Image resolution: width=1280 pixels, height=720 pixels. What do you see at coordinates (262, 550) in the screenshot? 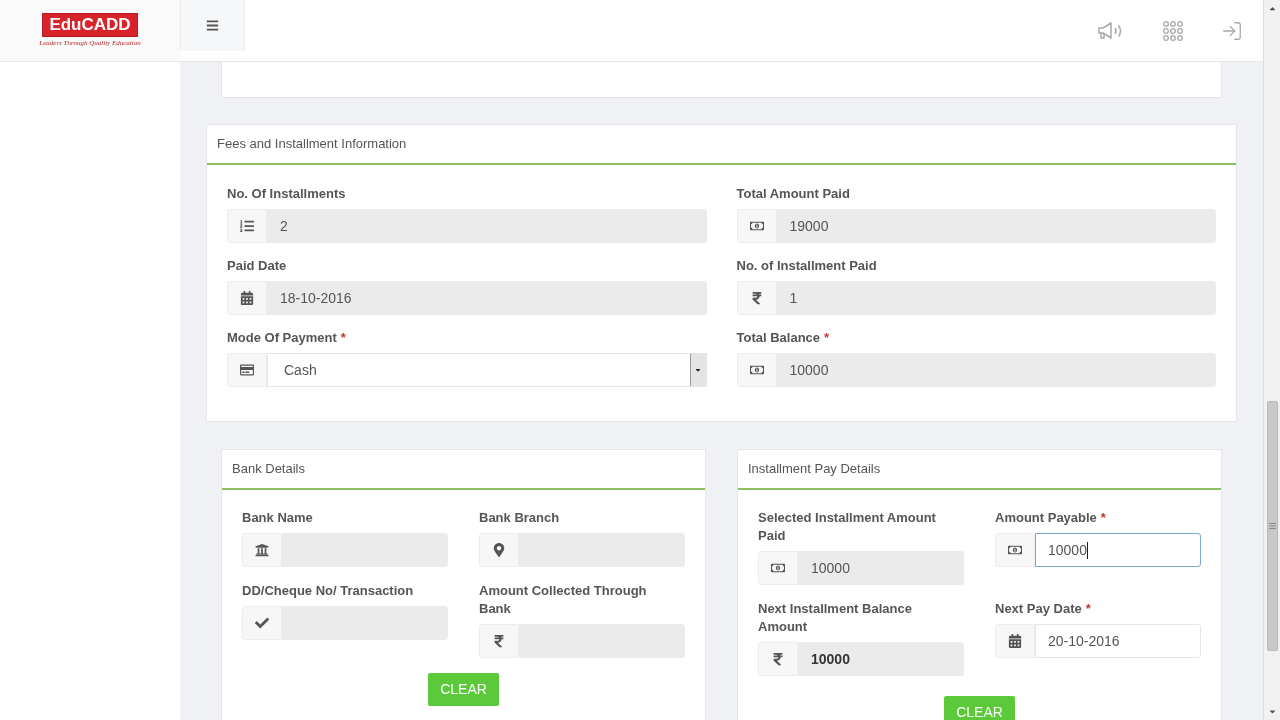
I see `bank-building-icon` at bounding box center [262, 550].